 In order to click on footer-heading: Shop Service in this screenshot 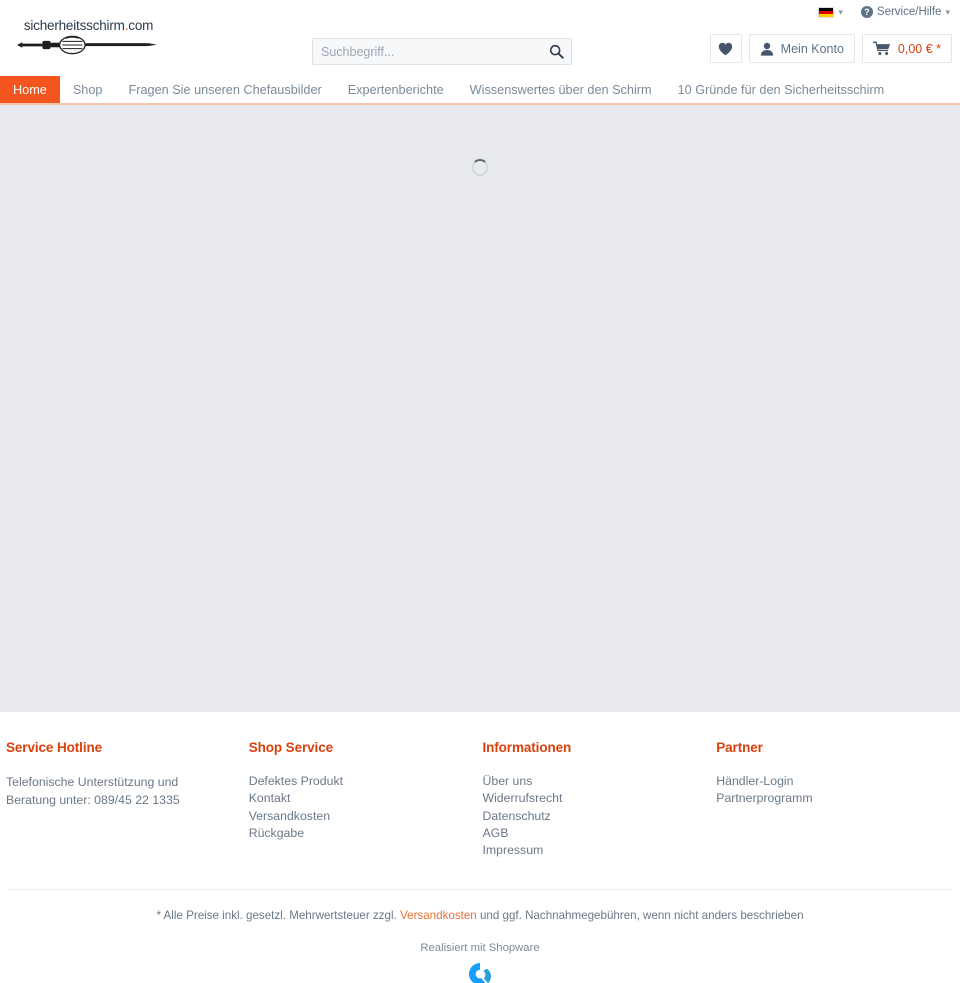, I will do `click(291, 747)`.